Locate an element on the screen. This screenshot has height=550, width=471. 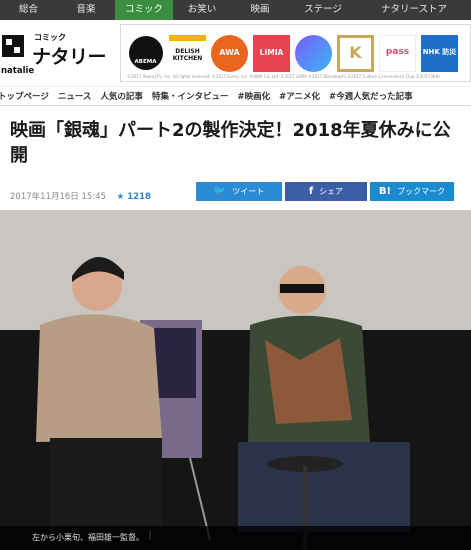
person-left-sweater is located at coordinates (99, 378).